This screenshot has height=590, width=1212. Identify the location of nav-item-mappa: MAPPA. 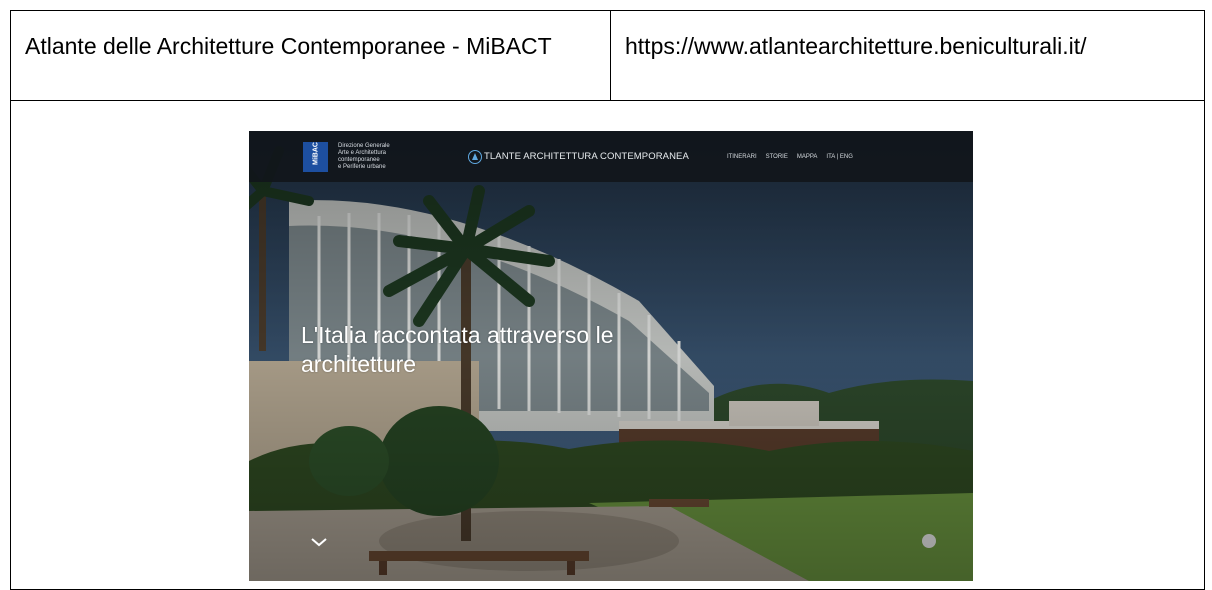
(807, 157).